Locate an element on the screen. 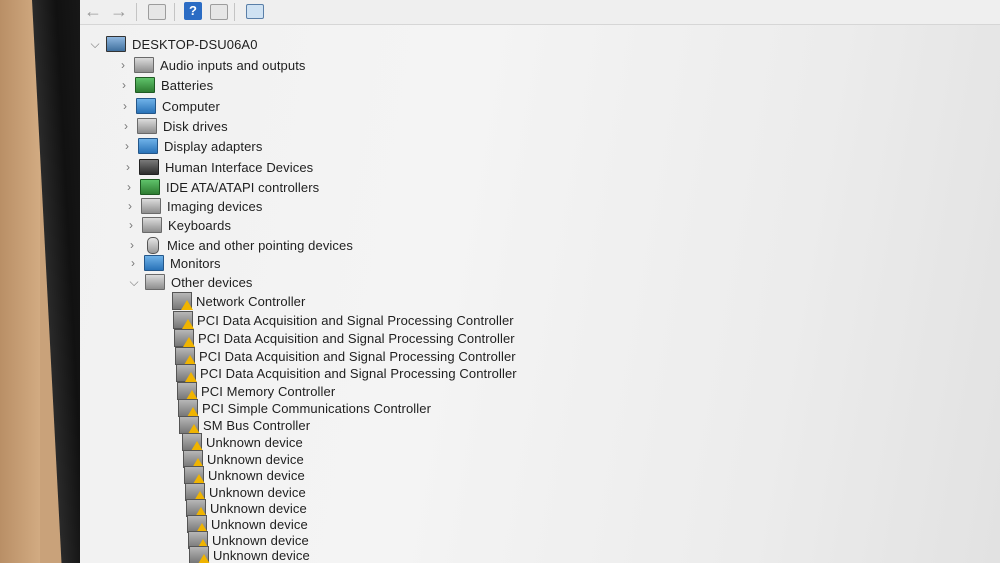 The height and width of the screenshot is (563, 1000). ide-controller-icon is located at coordinates (150, 187).